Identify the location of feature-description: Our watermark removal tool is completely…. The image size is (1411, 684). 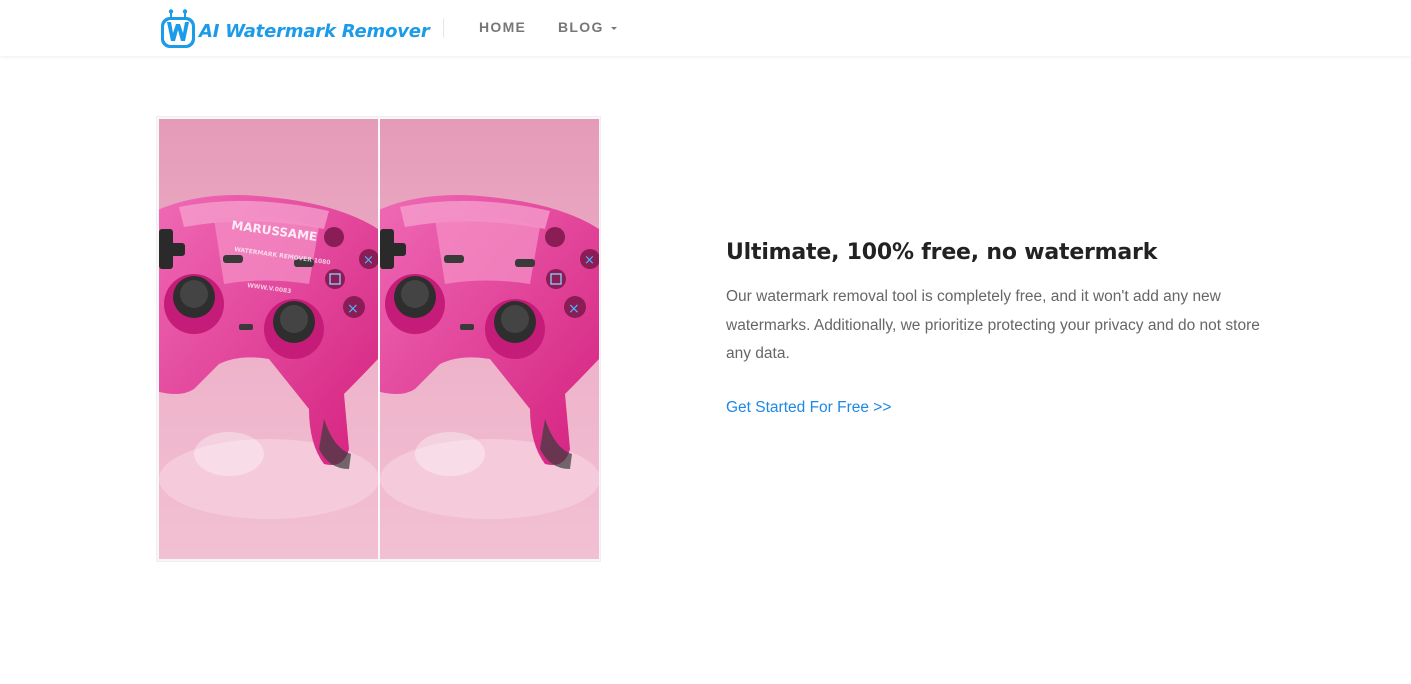
(993, 325).